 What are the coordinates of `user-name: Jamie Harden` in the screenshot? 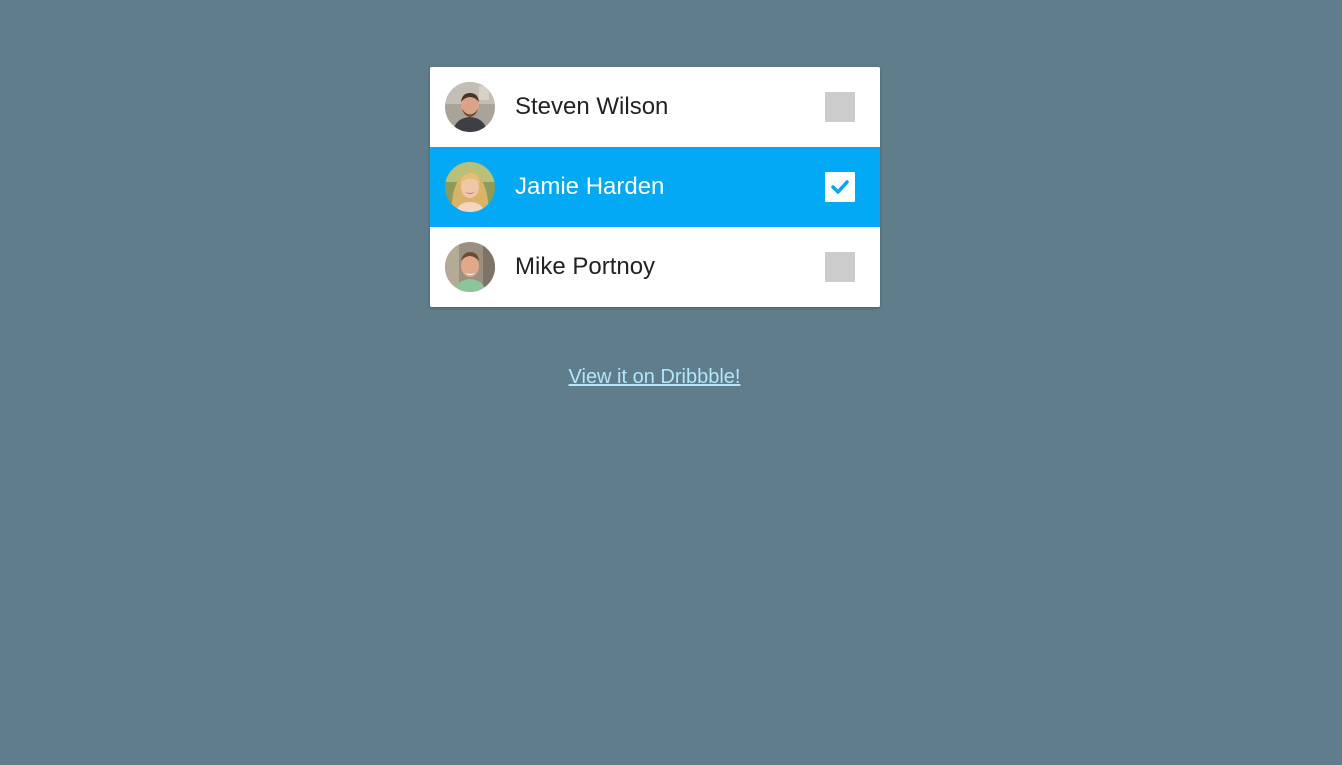 It's located at (590, 186).